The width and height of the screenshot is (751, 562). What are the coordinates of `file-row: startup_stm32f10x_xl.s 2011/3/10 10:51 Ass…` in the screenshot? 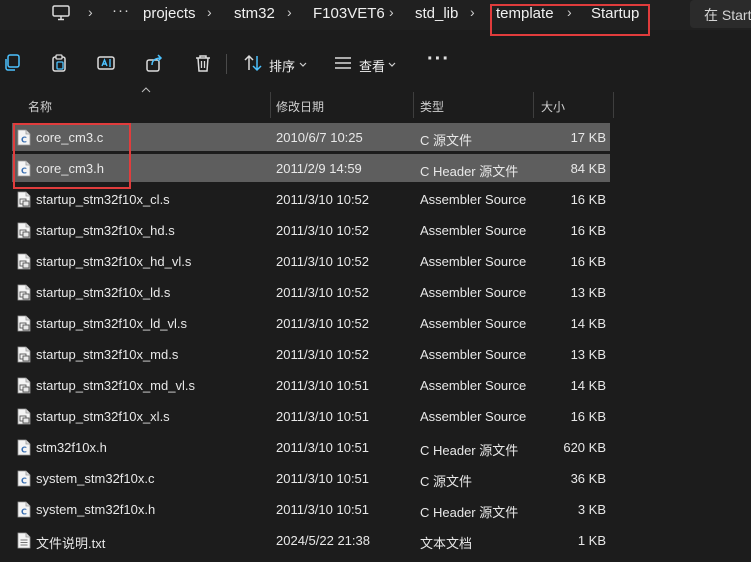 It's located at (311, 416).